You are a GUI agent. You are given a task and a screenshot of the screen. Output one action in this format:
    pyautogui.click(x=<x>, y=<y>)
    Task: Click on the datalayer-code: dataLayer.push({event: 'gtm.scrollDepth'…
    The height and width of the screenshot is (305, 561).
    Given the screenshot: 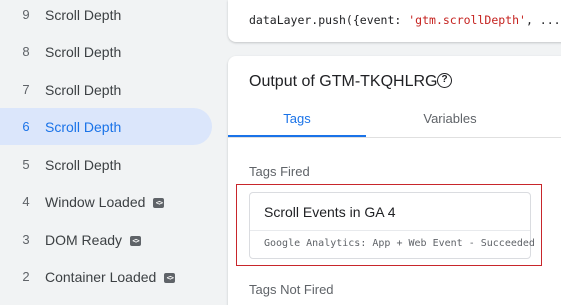 What is the action you would take?
    pyautogui.click(x=405, y=20)
    